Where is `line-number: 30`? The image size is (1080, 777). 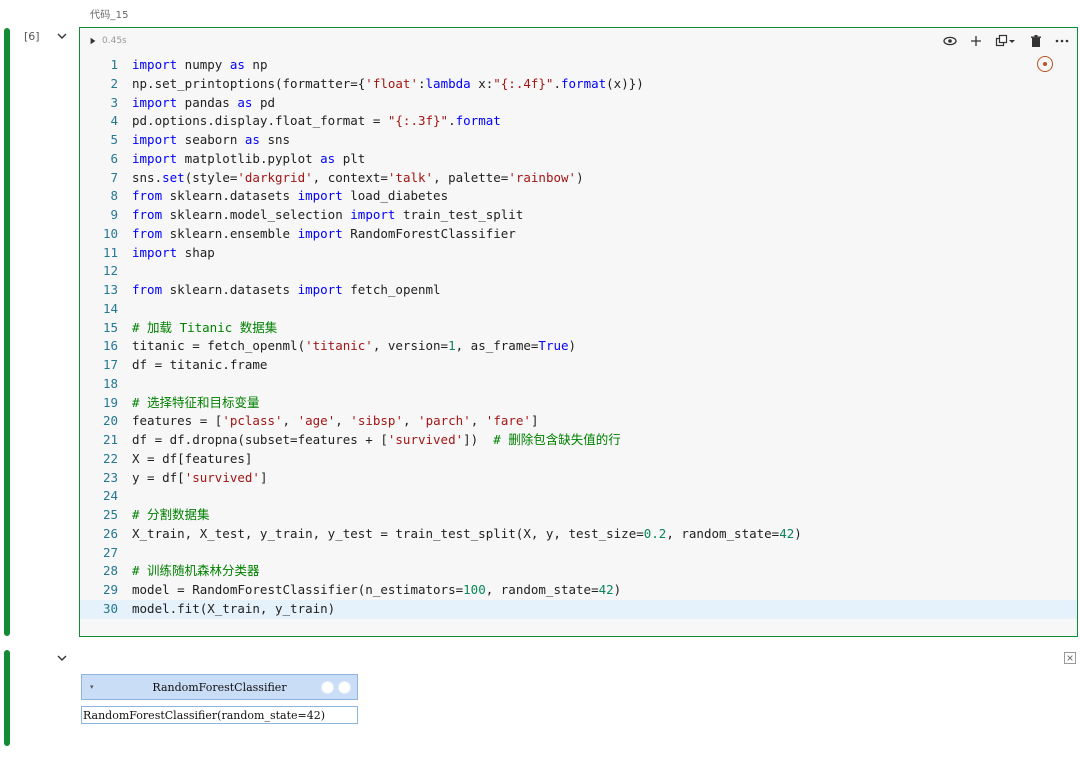 line-number: 30 is located at coordinates (110, 608).